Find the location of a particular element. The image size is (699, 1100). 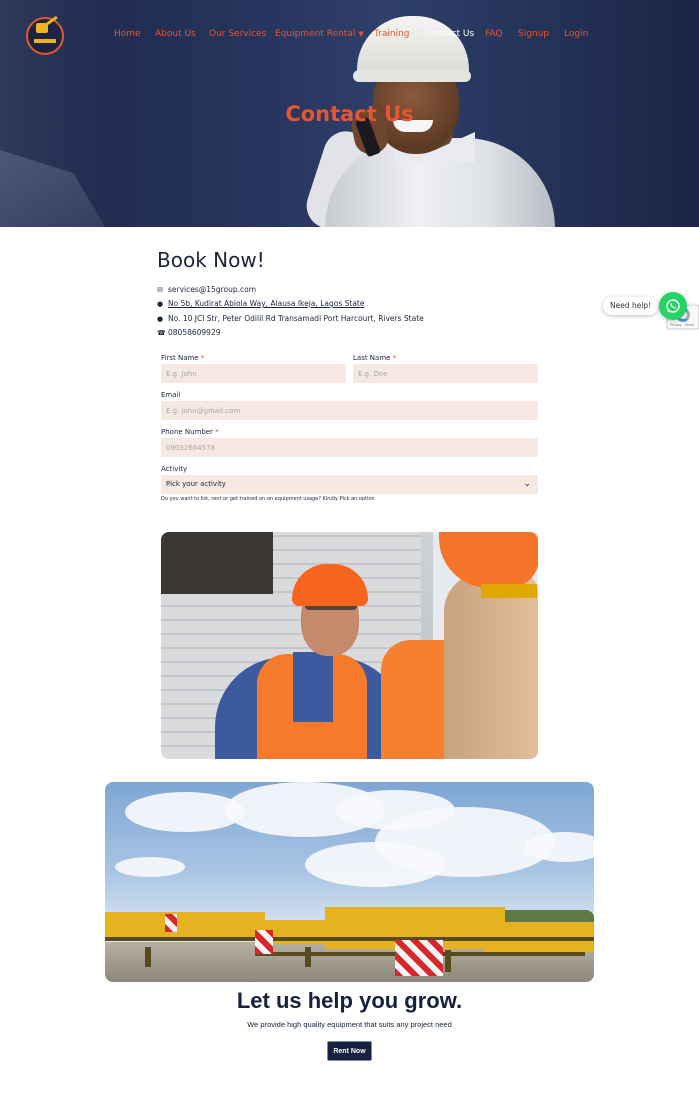

first-name-label-text: First Name is located at coordinates (180, 358).